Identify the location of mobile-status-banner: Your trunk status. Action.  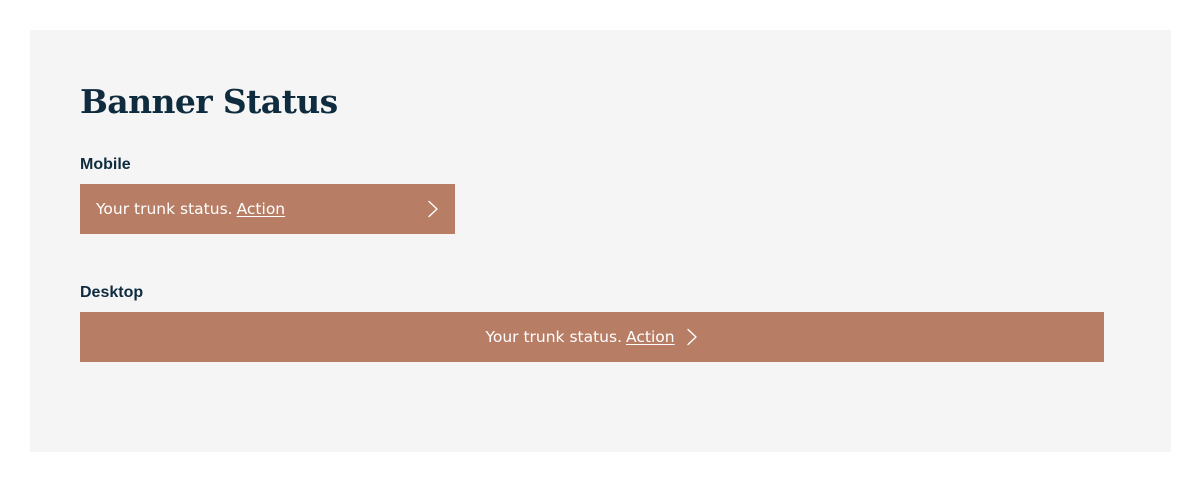
(267, 209).